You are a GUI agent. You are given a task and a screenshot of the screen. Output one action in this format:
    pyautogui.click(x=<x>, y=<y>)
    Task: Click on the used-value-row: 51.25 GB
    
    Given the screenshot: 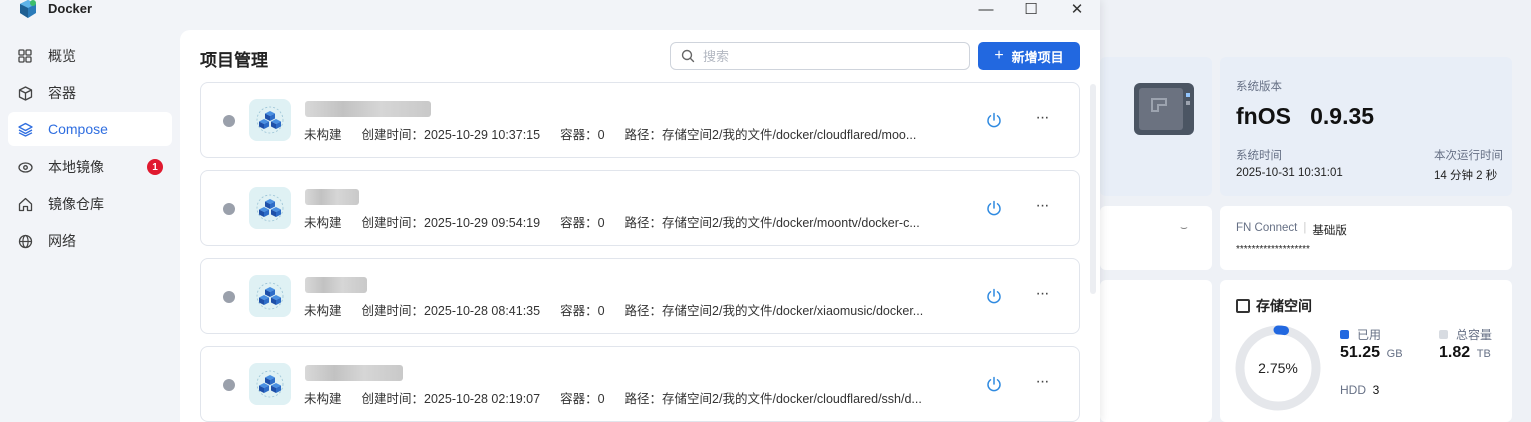 What is the action you would take?
    pyautogui.click(x=1371, y=353)
    